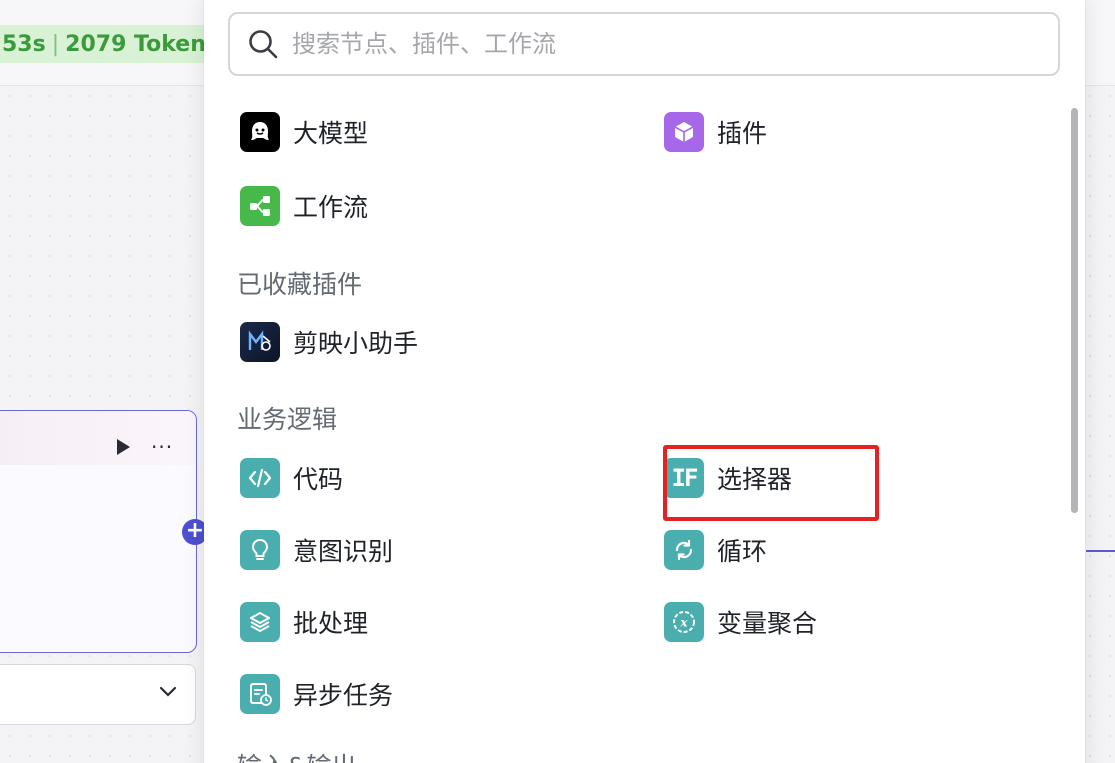 Image resolution: width=1115 pixels, height=763 pixels. Describe the element at coordinates (260, 478) in the screenshot. I see `code-icon` at that location.